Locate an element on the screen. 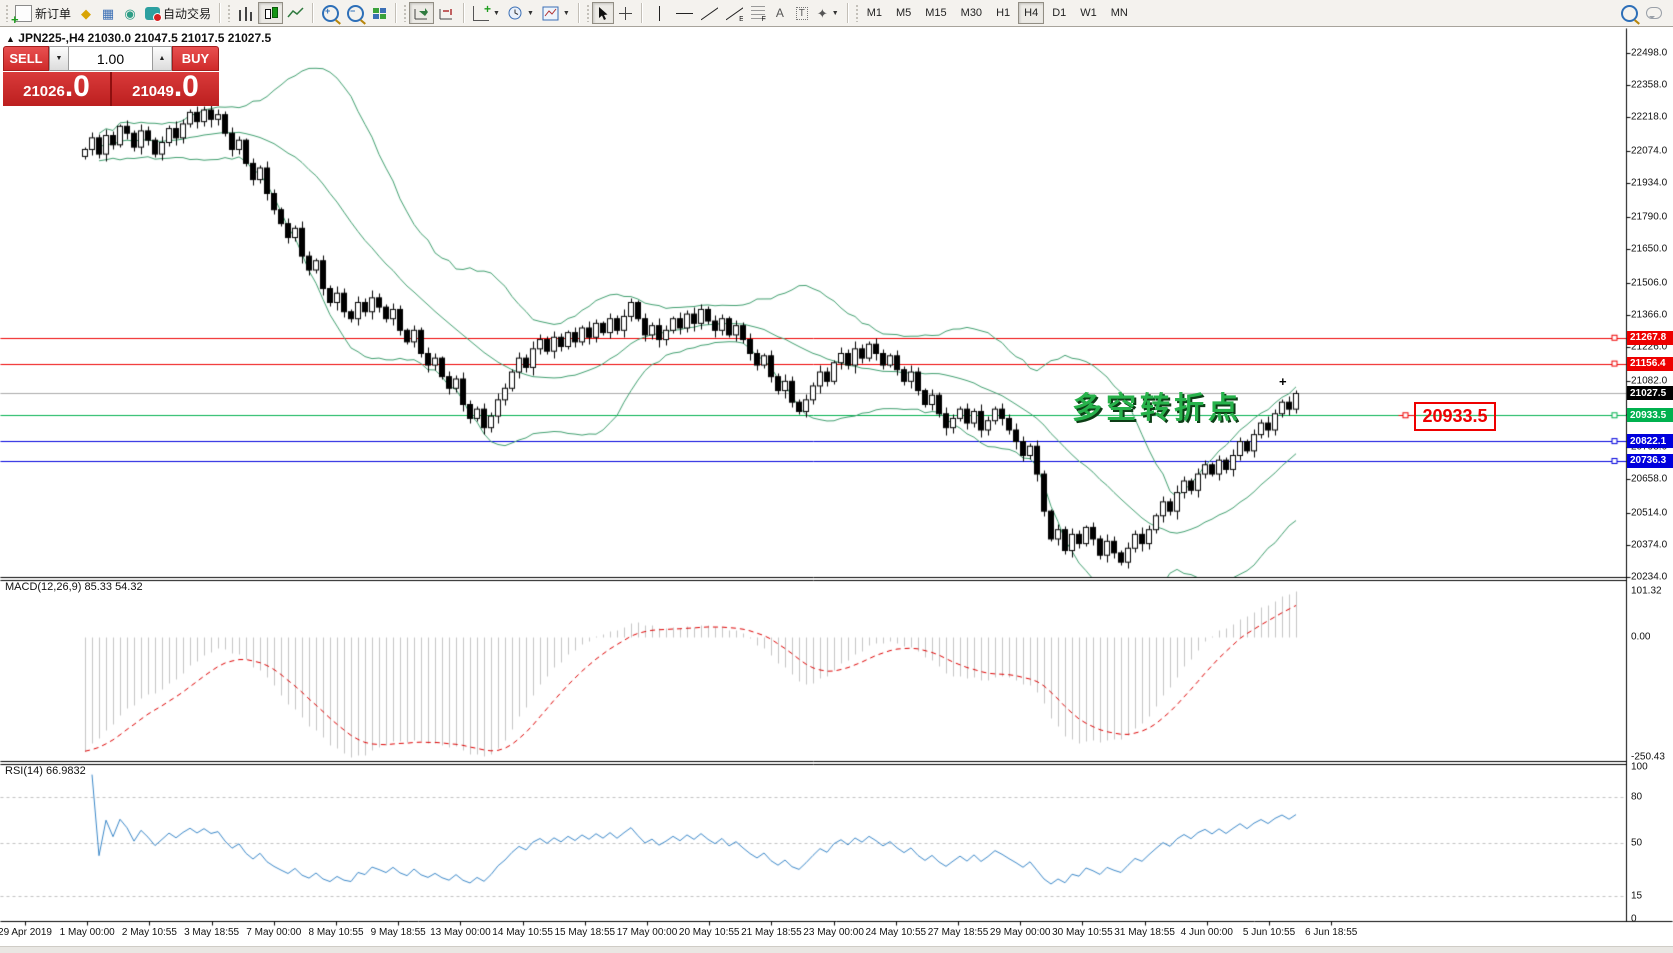  candlestick-mode-button is located at coordinates (271, 13).